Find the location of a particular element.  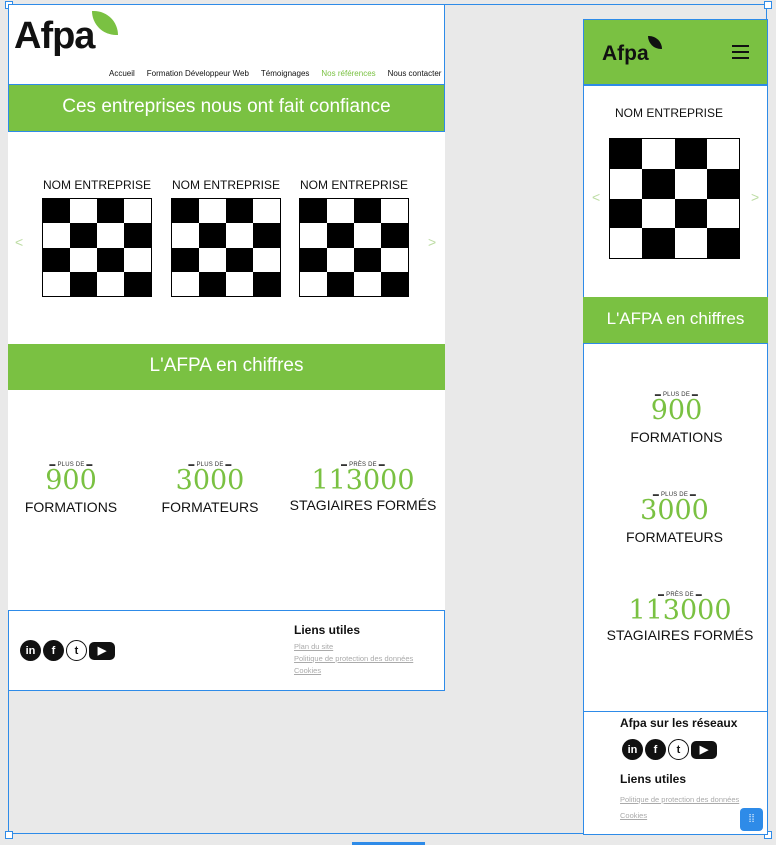

stat-label: FORMATIONS is located at coordinates (676, 437).